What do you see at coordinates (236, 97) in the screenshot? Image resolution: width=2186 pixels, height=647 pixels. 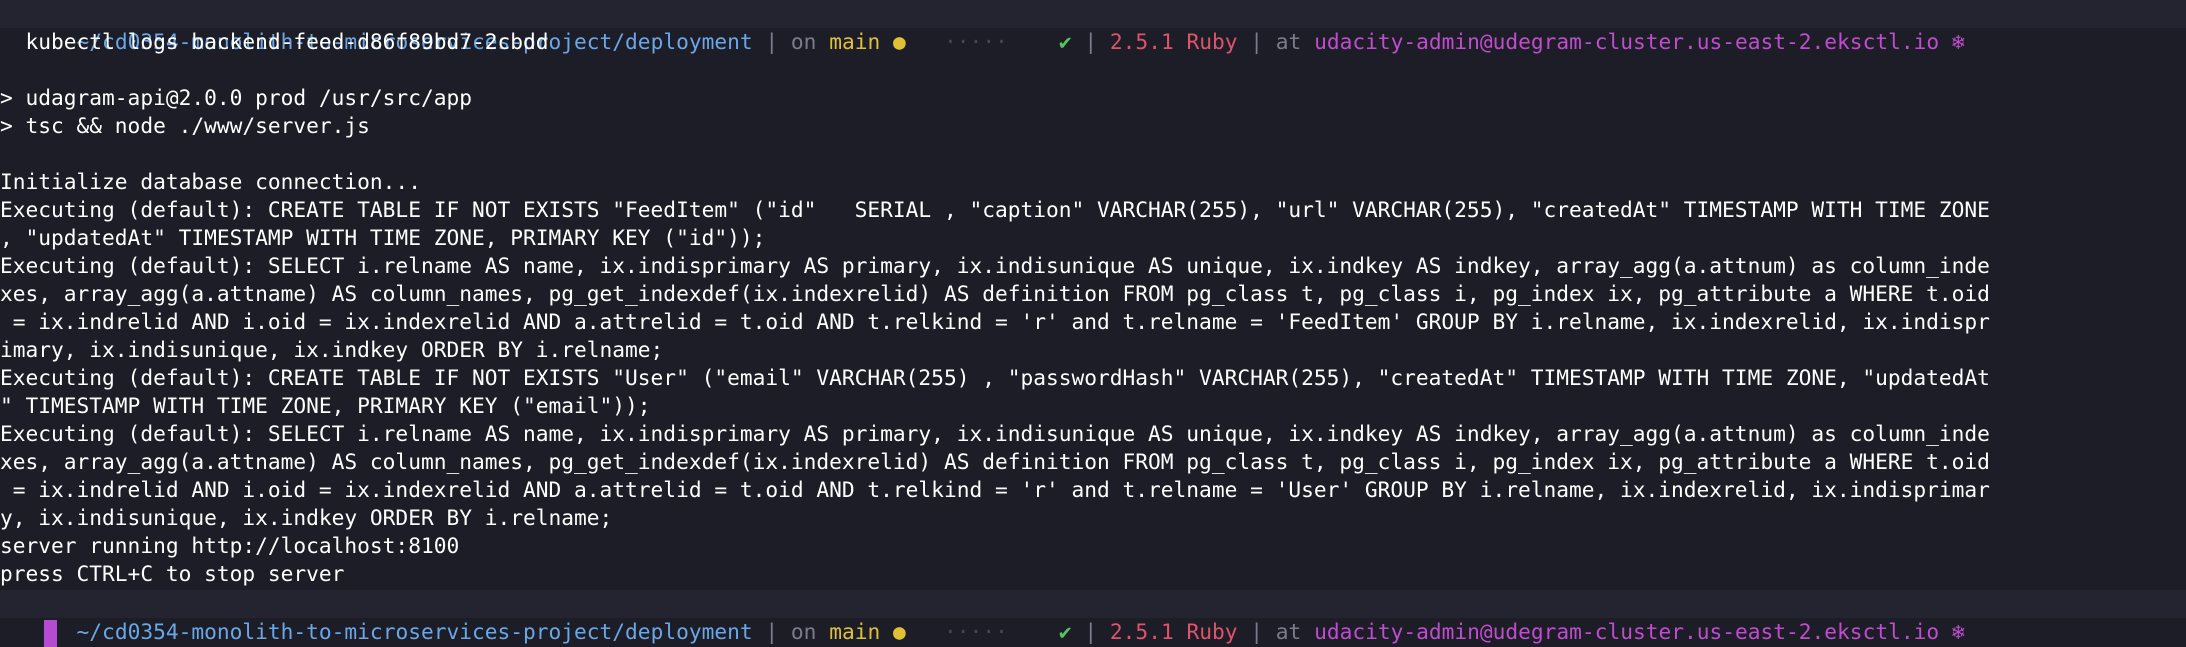 I see `output-line: > udagram-api@2.0.0 prod /usr/src/app` at bounding box center [236, 97].